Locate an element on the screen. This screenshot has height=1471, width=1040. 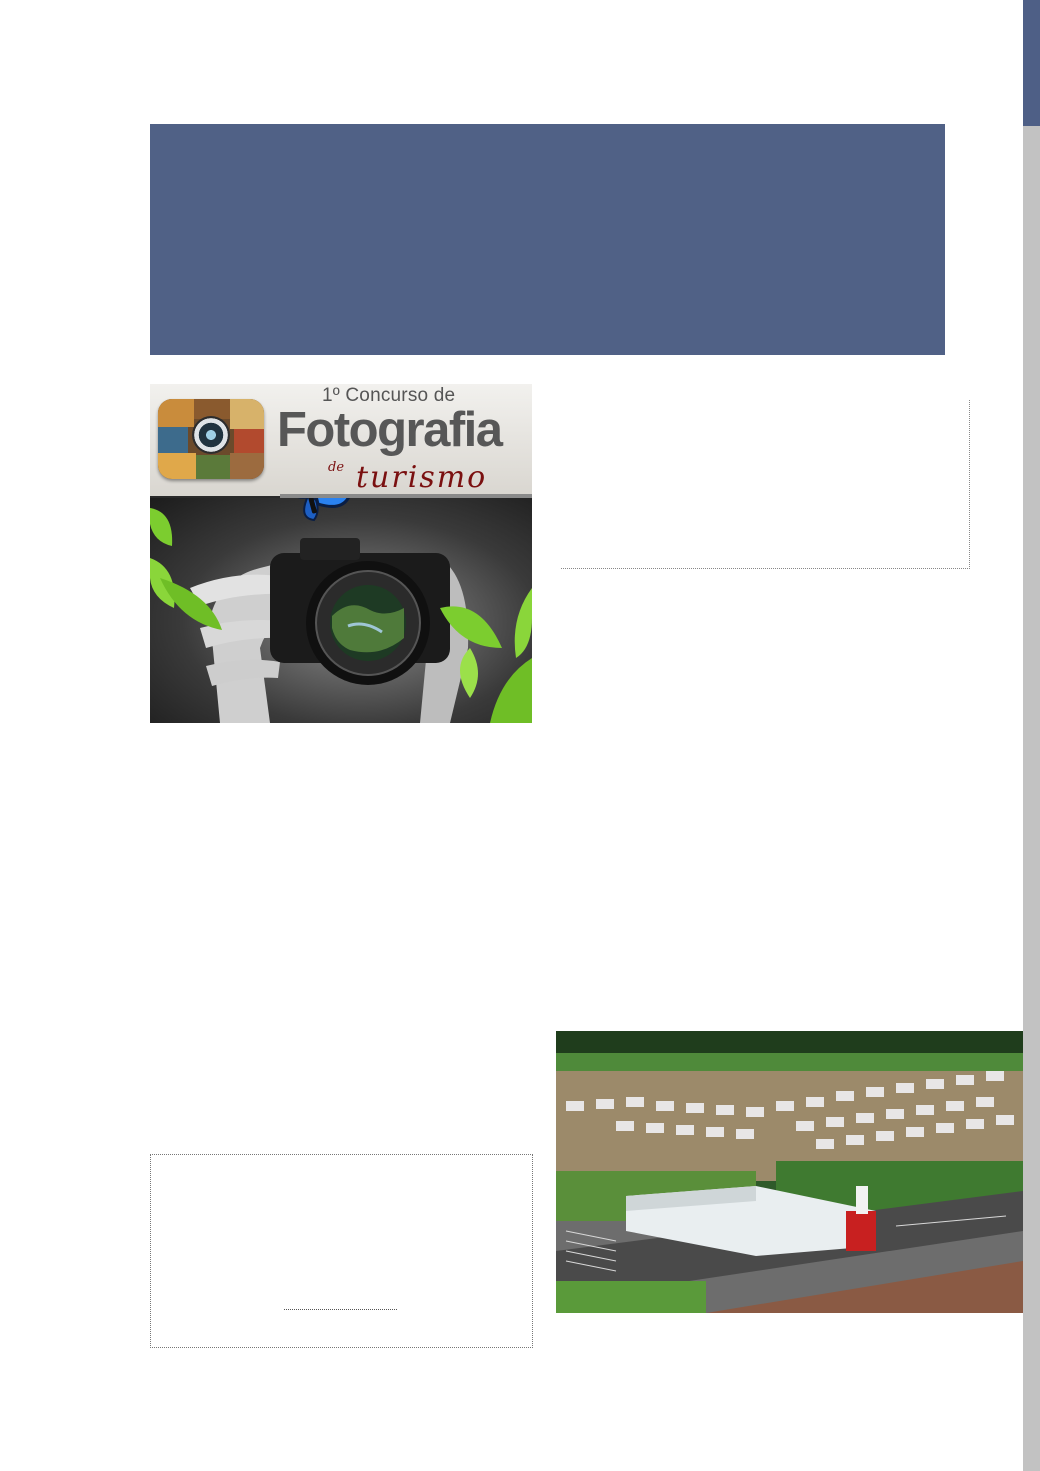
poster-photo is located at coordinates (341, 610).